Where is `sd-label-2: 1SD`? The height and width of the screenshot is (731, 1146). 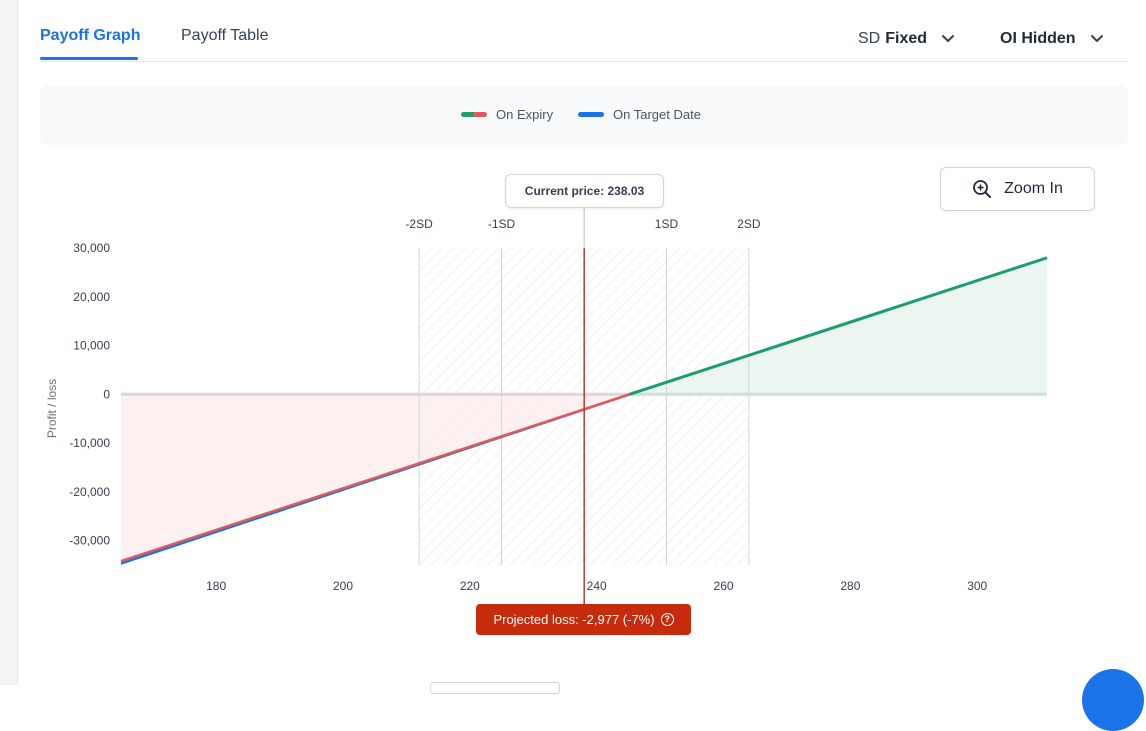 sd-label-2: 1SD is located at coordinates (667, 224).